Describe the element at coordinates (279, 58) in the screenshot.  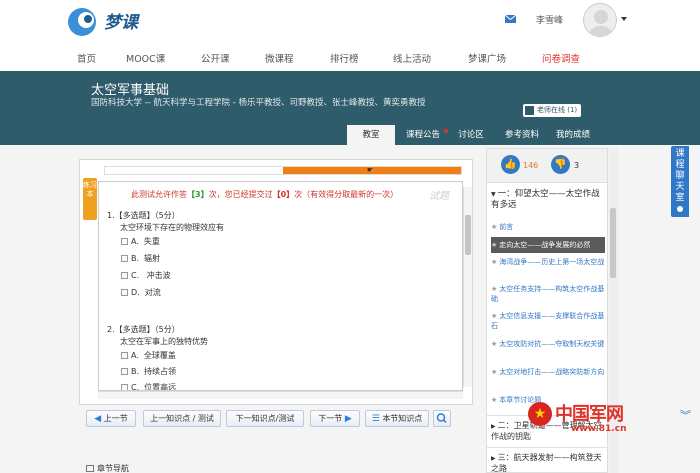
I see `nav-item-micro-course: 微课程` at that location.